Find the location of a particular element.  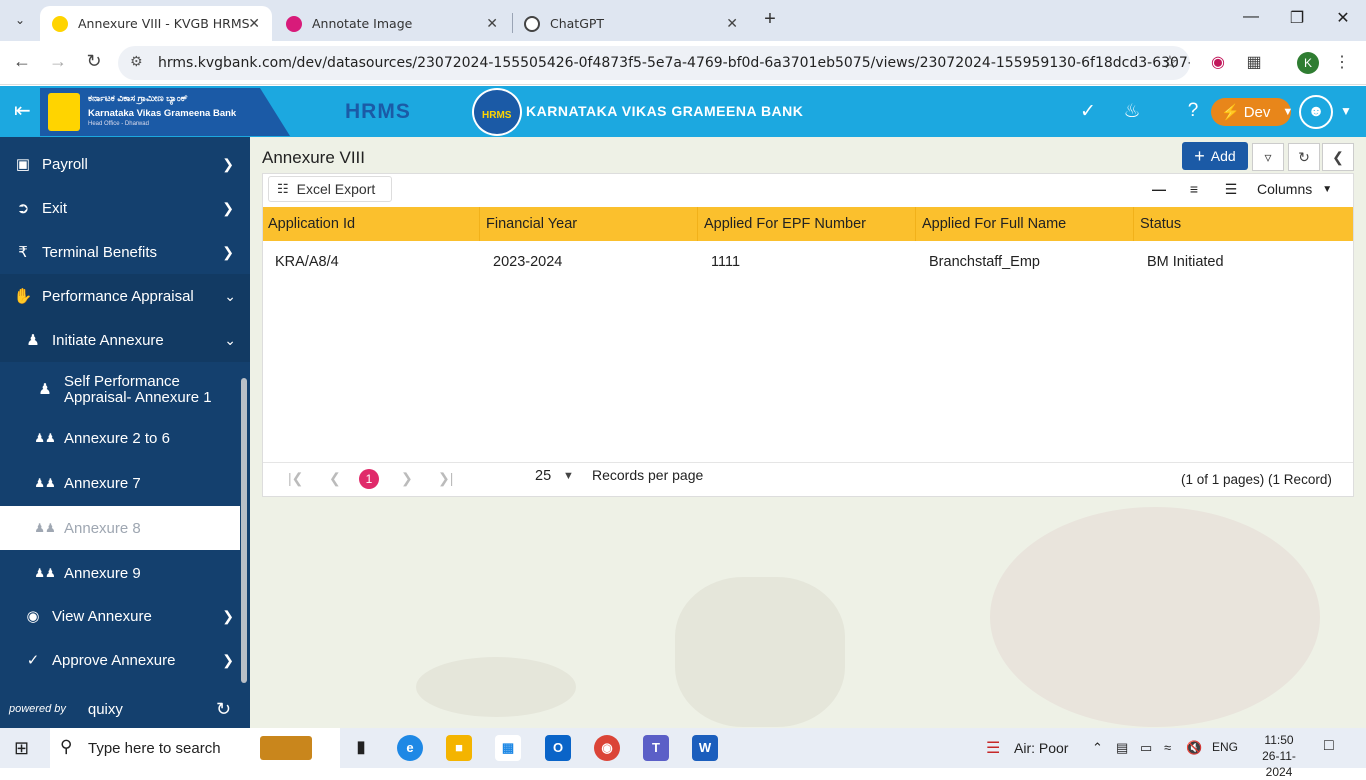

browser-tab: ChatGPT ✕ is located at coordinates (631, 23).